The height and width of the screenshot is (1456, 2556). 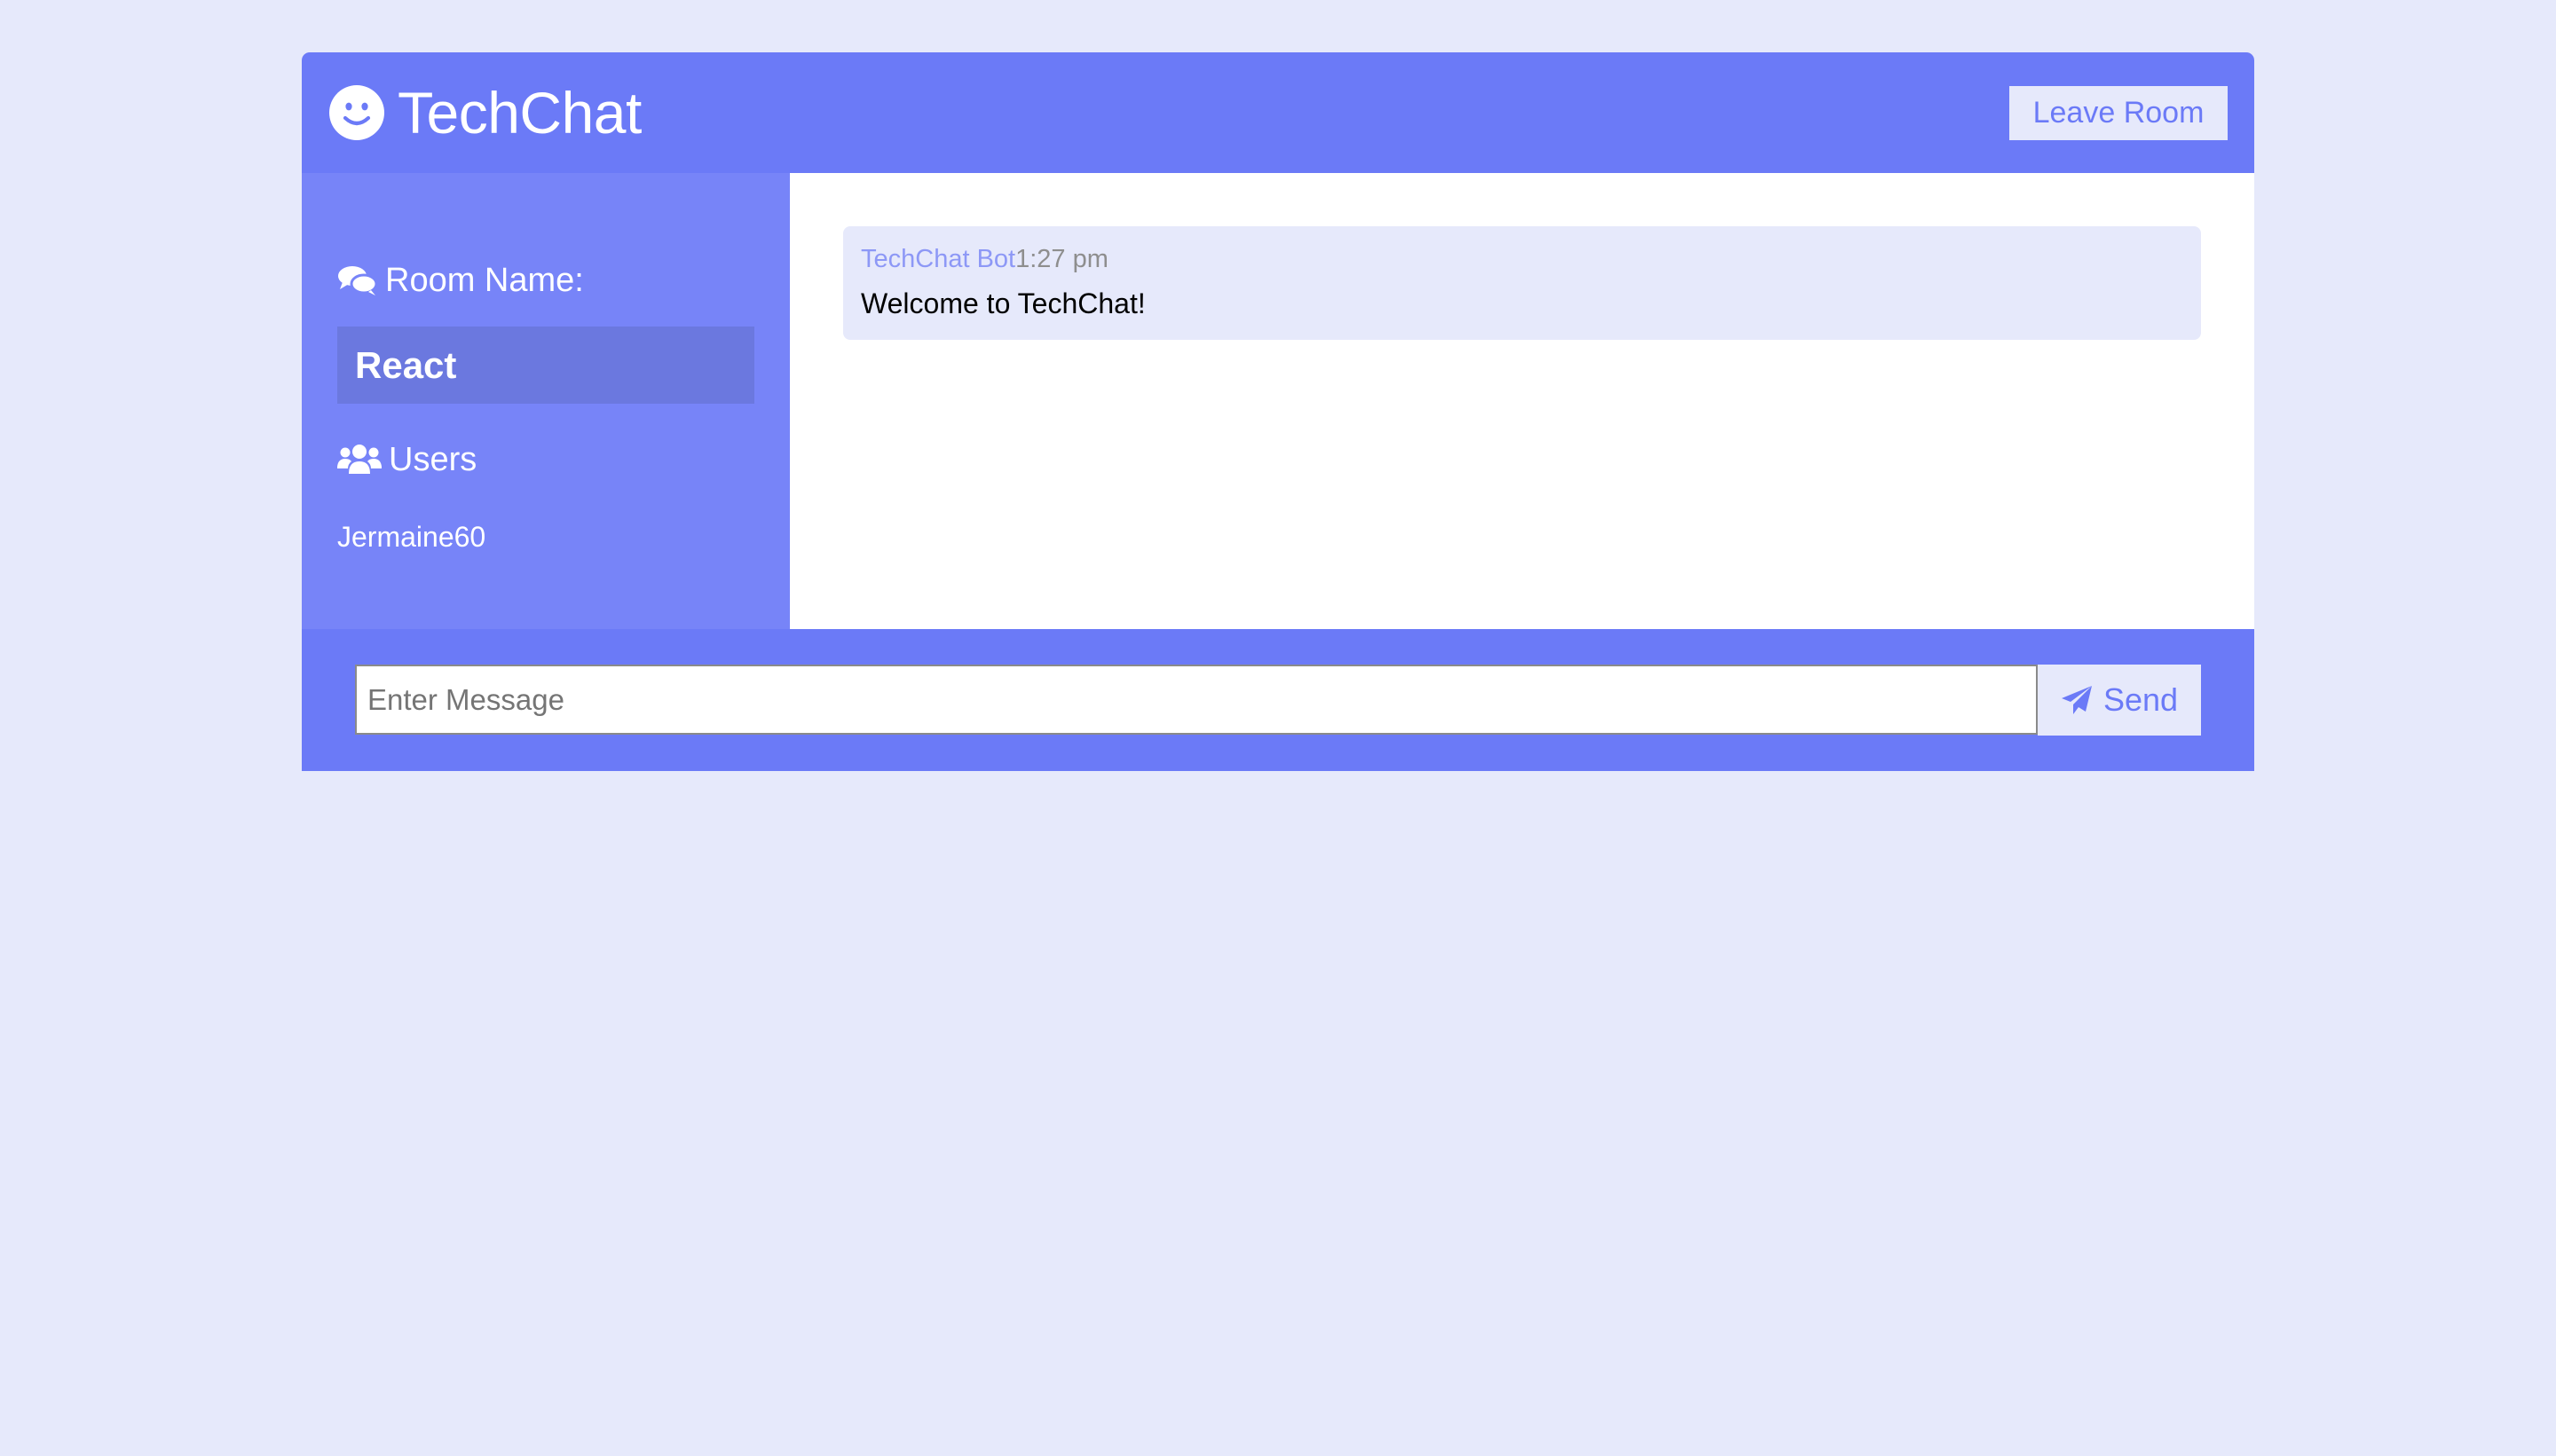 What do you see at coordinates (433, 459) in the screenshot?
I see `users-heading-label: Users` at bounding box center [433, 459].